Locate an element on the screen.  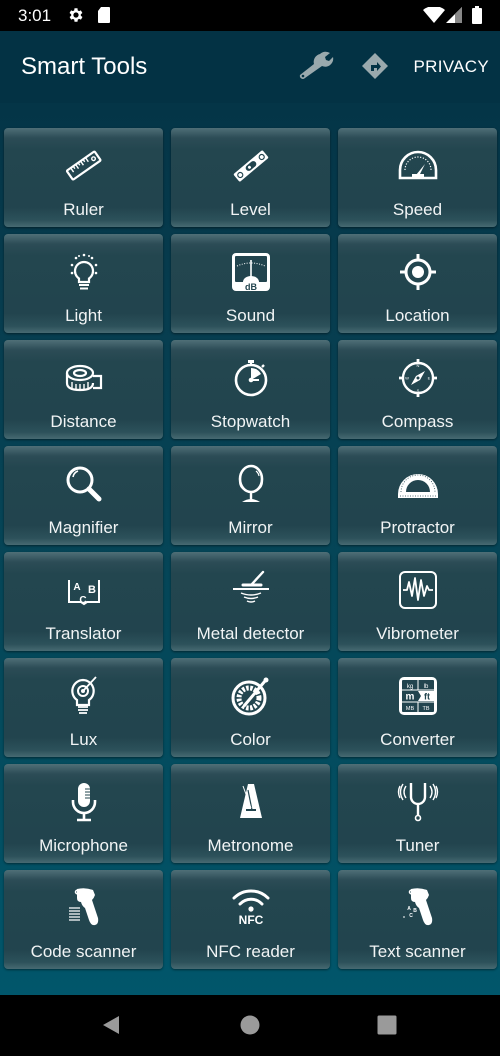
microphone-icon is located at coordinates (84, 802).